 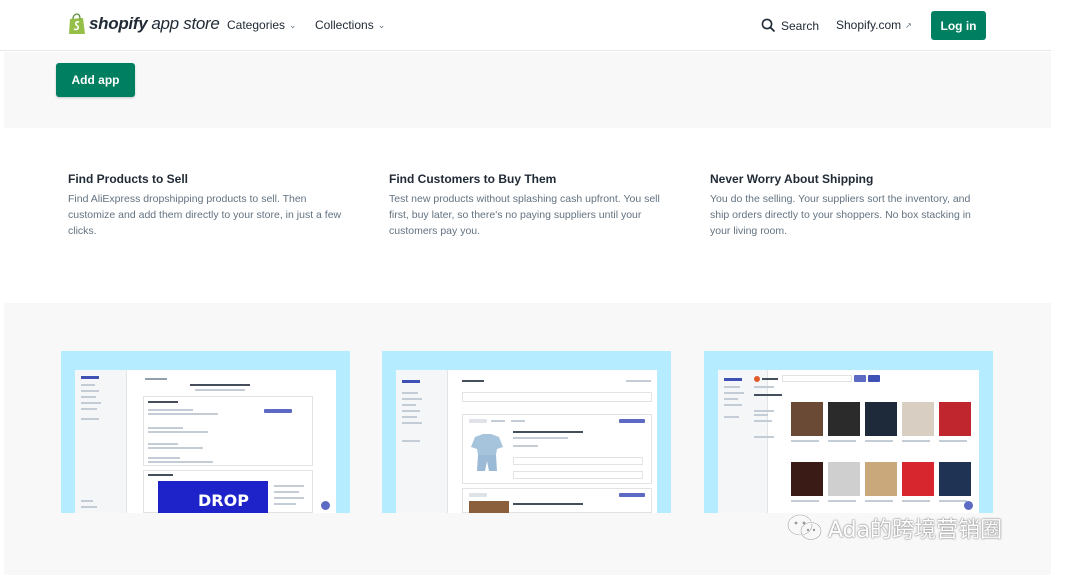 I want to click on wechat-icon, so click(x=804, y=527).